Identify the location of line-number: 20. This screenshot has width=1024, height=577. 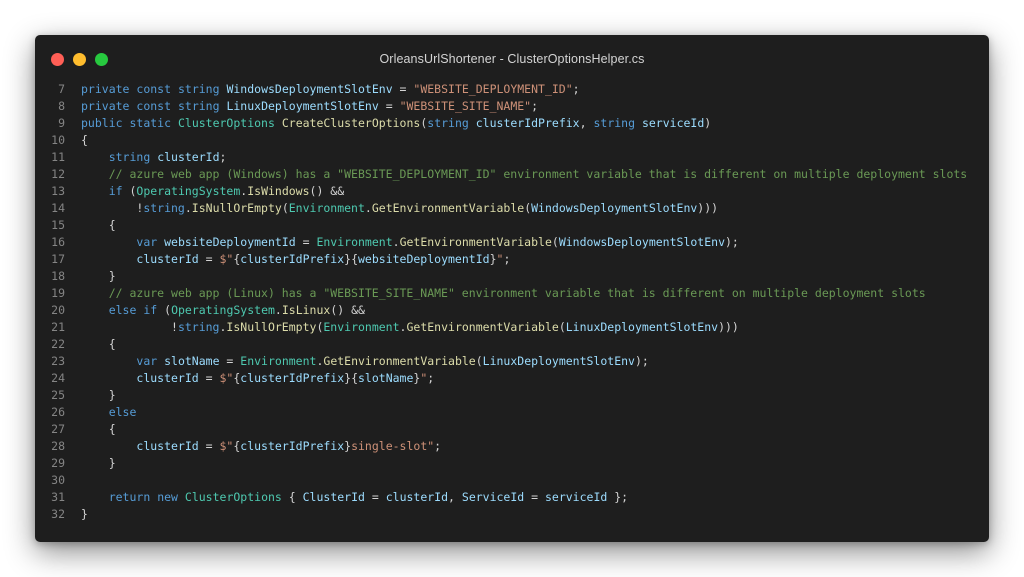
(58, 310).